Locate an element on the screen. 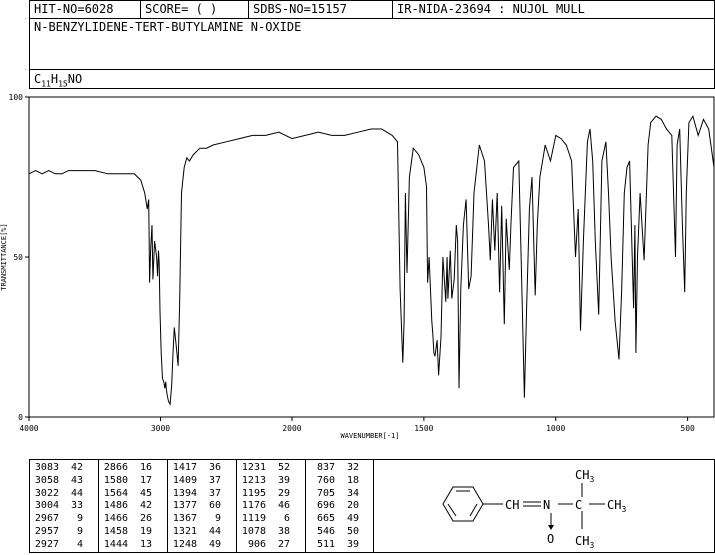 Image resolution: width=715 pixels, height=555 pixels. ch-label: CH is located at coordinates (512, 505).